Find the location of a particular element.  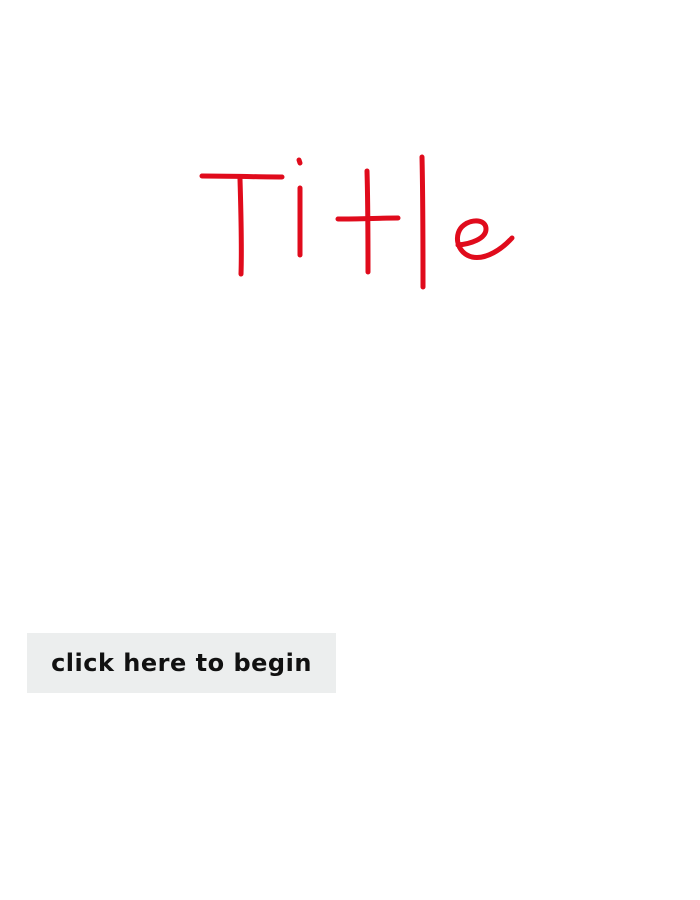

begin-button: click here to begin is located at coordinates (181, 663).